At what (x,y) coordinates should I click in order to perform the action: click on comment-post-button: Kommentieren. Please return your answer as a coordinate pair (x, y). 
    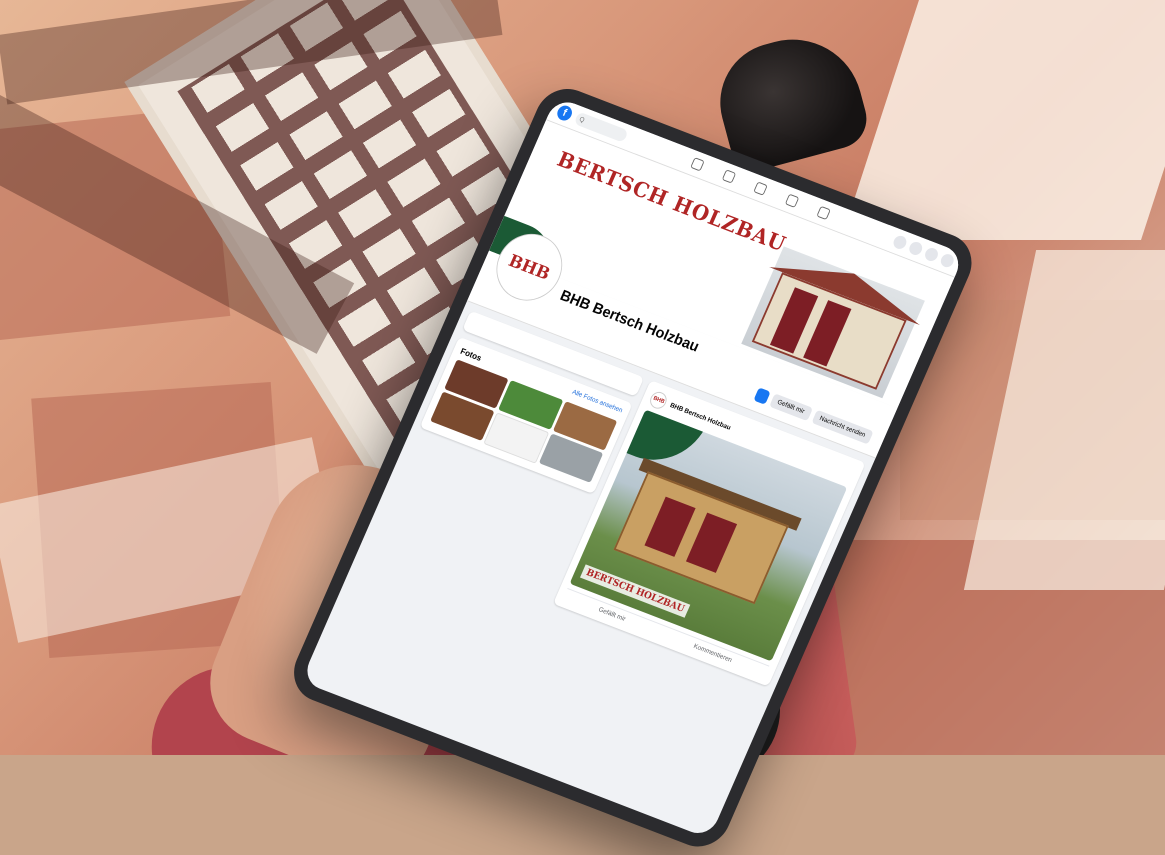
    Looking at the image, I should click on (712, 653).